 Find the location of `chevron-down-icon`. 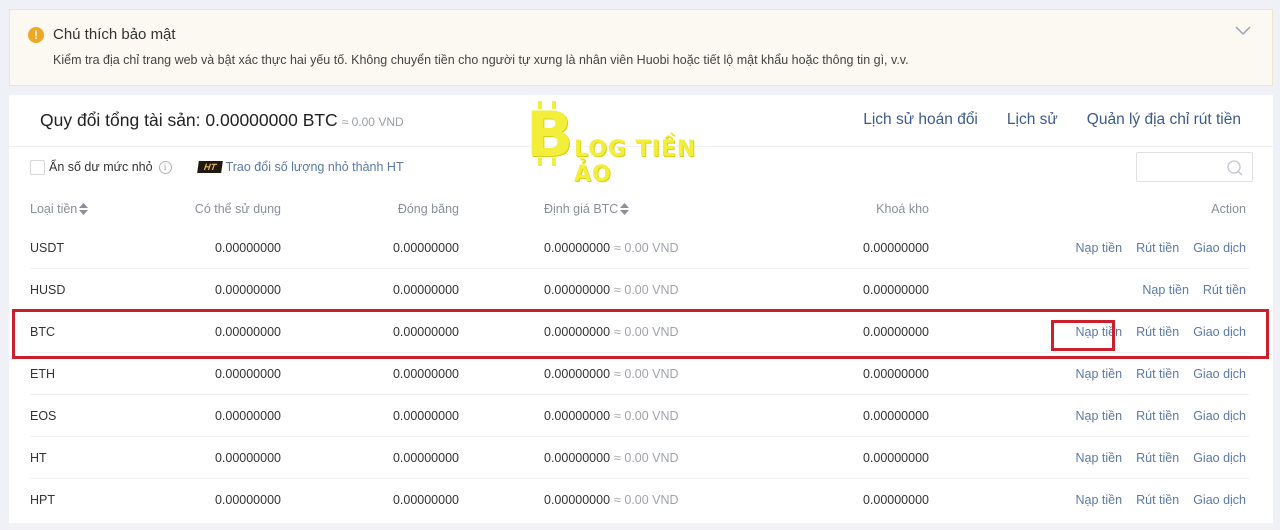

chevron-down-icon is located at coordinates (1243, 31).